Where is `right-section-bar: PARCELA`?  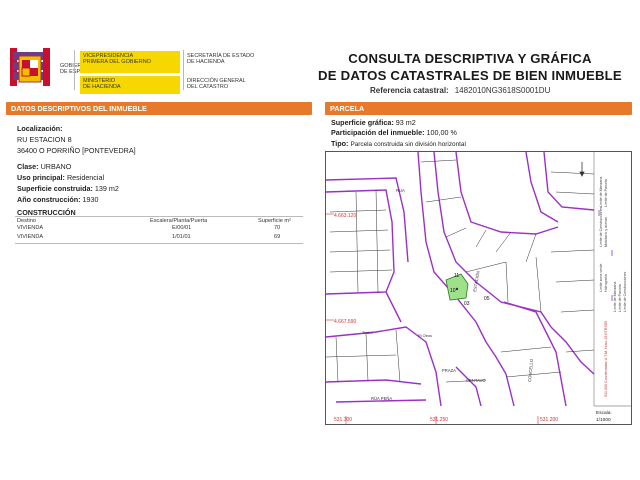
right-section-bar: PARCELA is located at coordinates (478, 108).